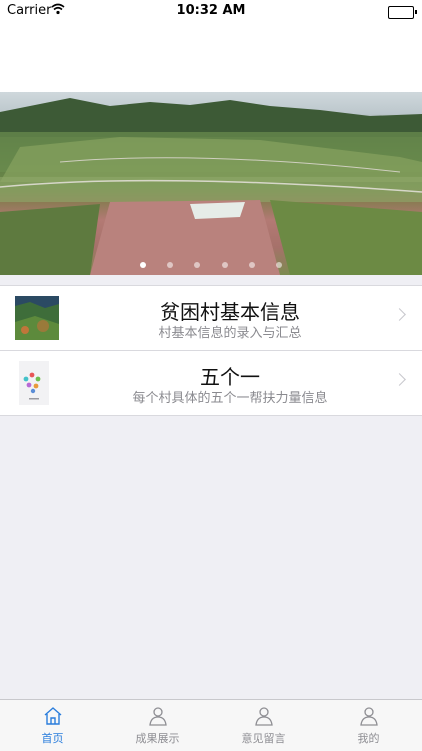 Image resolution: width=422 pixels, height=751 pixels. I want to click on tab-label: 我的, so click(368, 738).